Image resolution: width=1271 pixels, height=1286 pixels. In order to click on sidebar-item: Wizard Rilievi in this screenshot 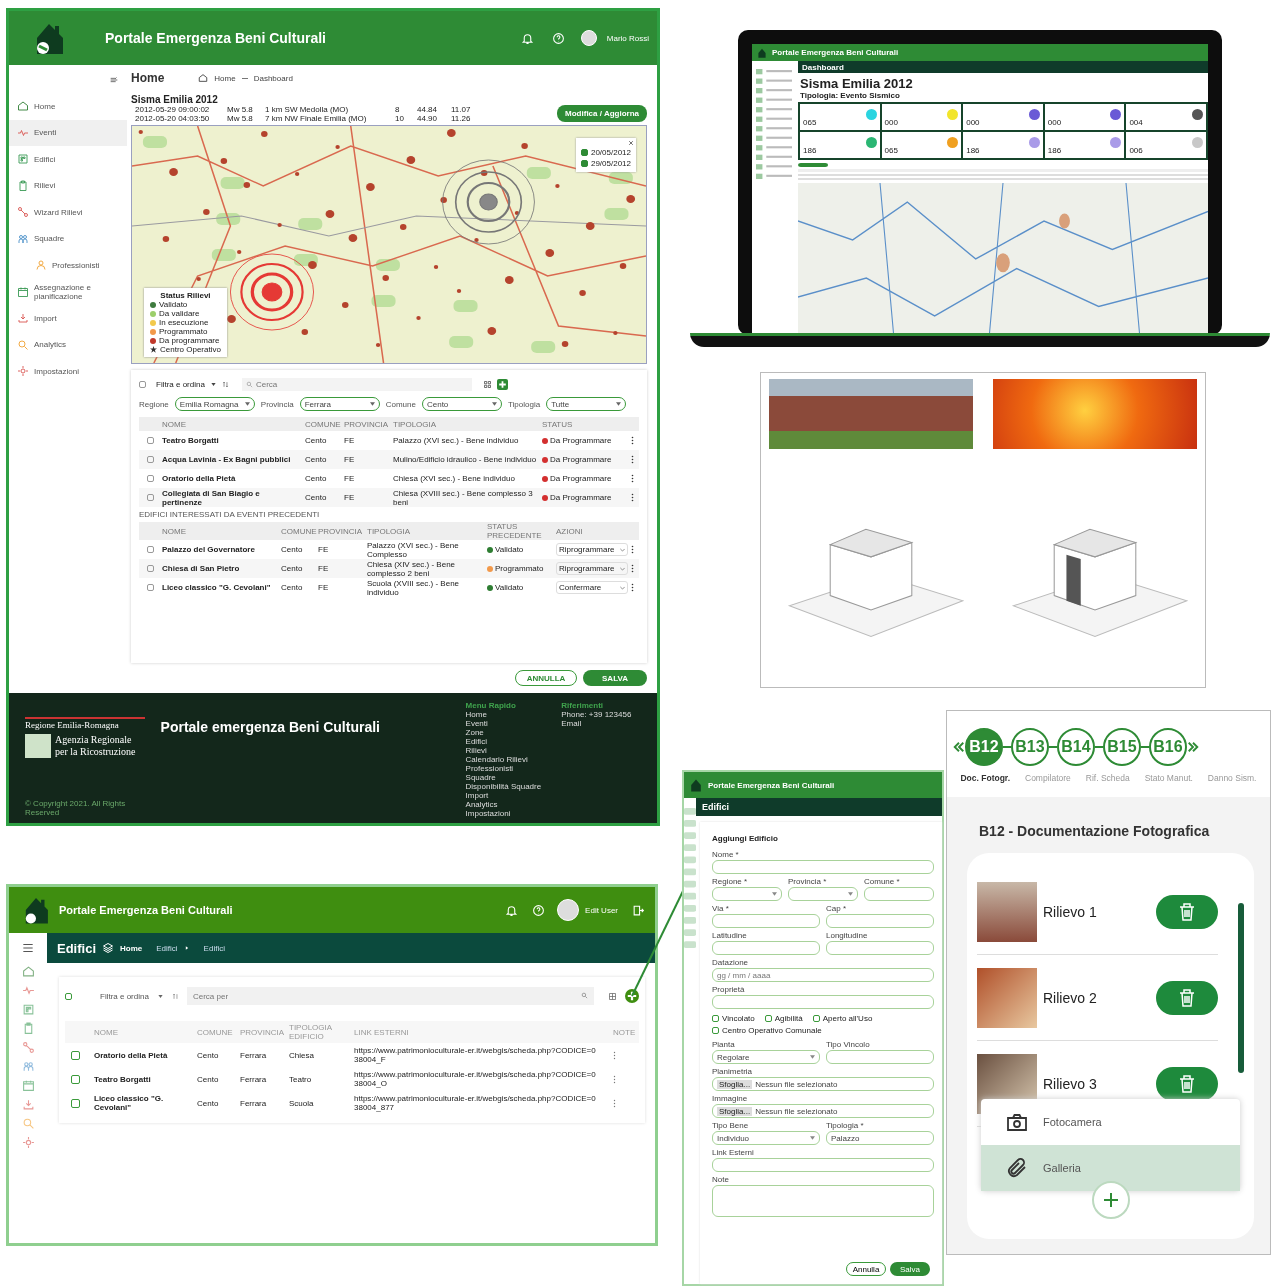, I will do `click(68, 212)`.